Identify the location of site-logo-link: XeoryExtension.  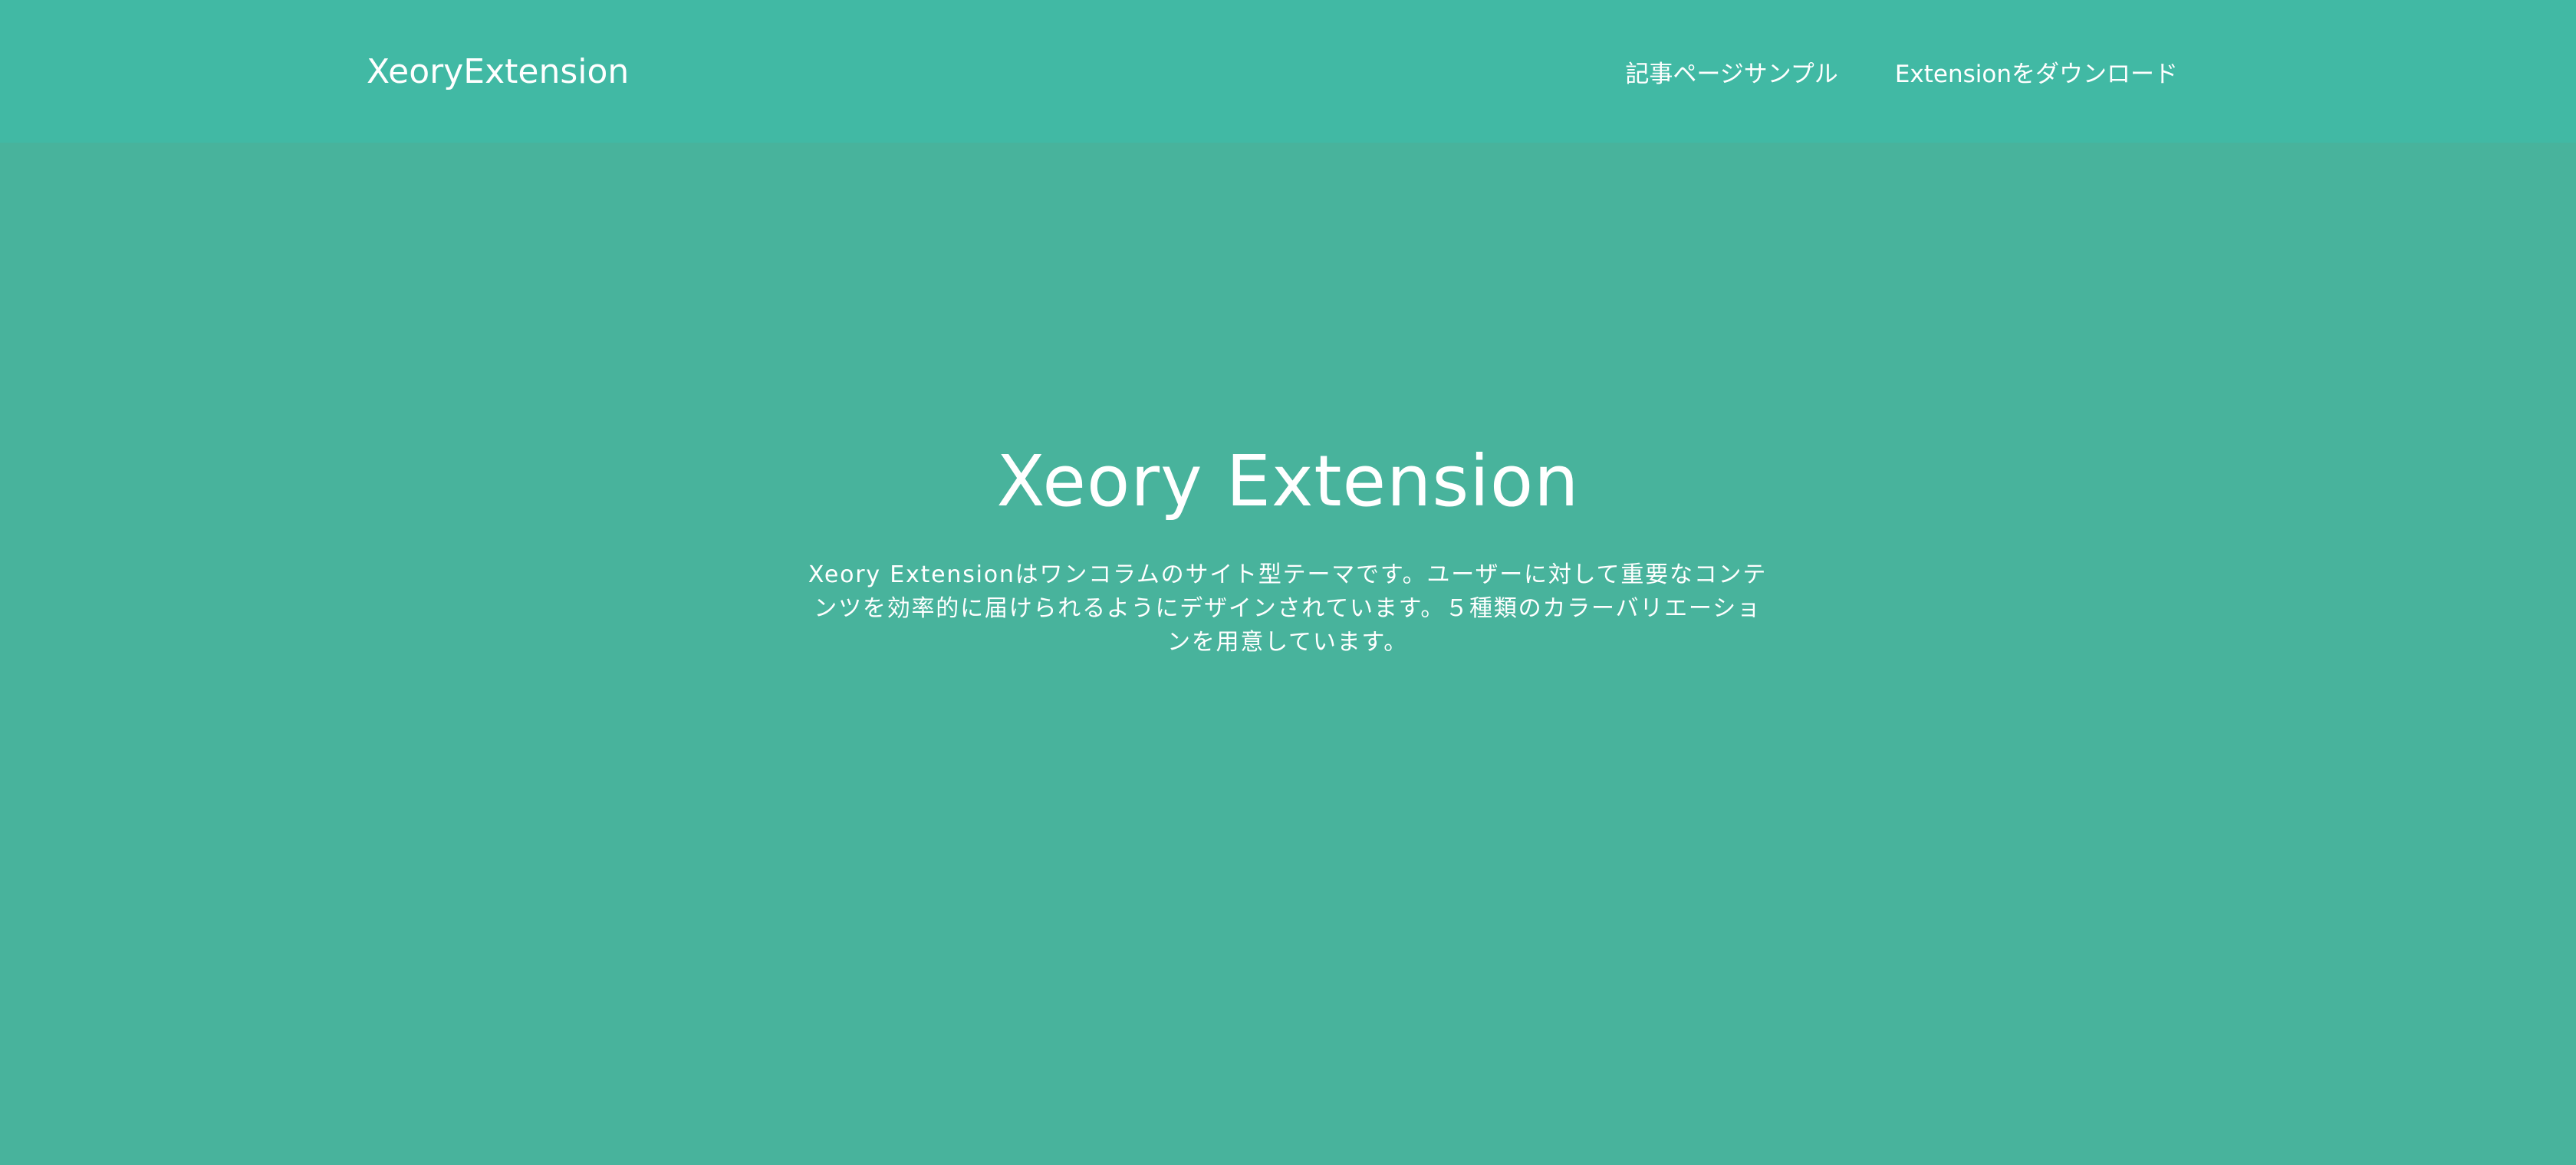
(498, 71).